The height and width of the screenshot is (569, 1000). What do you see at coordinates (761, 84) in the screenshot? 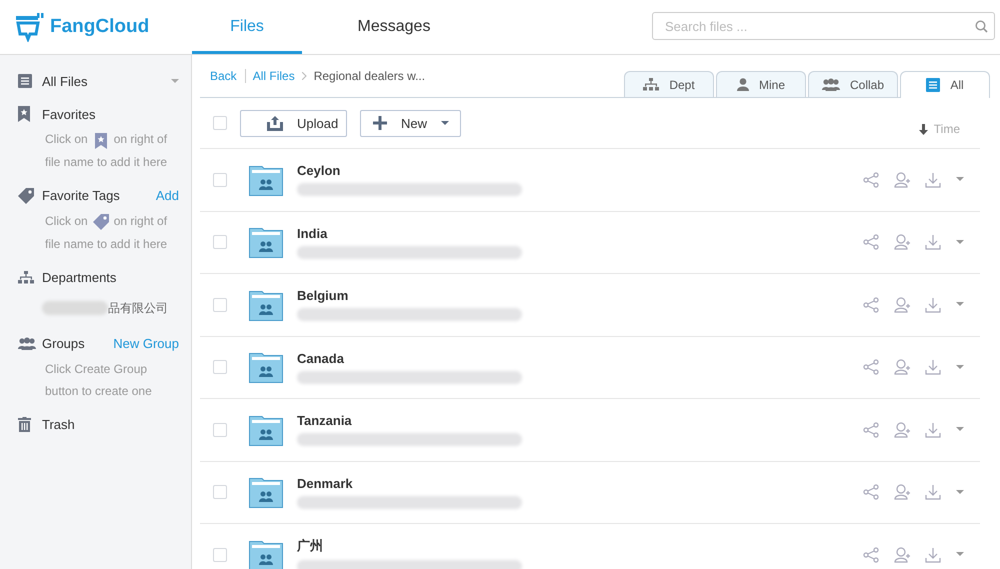
I see `view-tab: Mine` at bounding box center [761, 84].